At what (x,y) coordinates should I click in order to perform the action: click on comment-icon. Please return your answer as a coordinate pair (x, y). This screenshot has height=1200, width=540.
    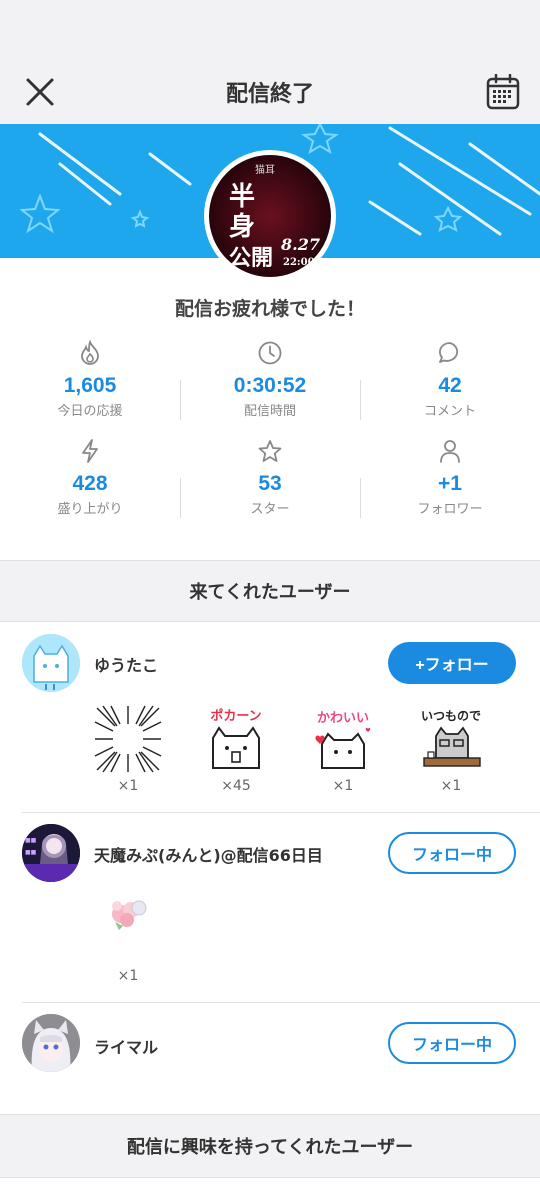
    Looking at the image, I should click on (449, 352).